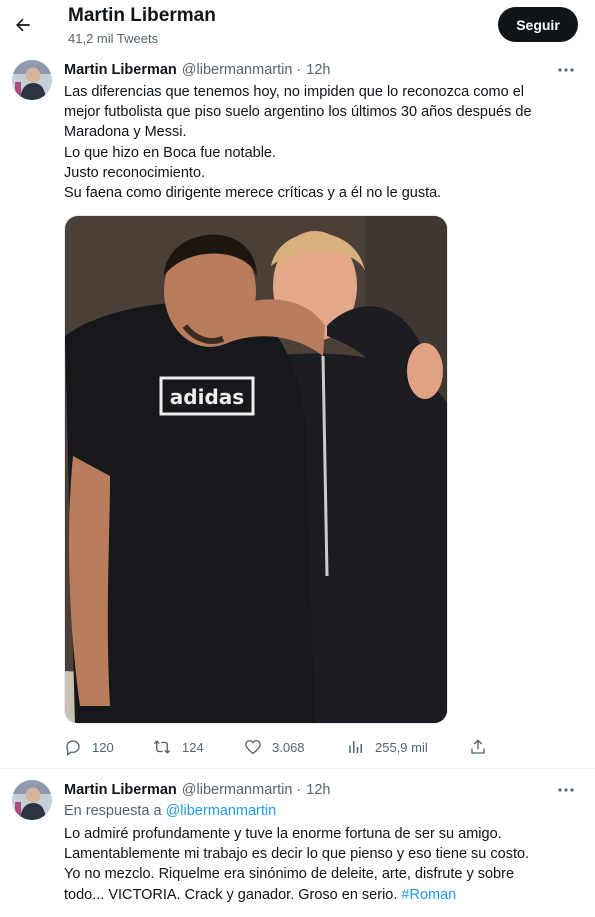 This screenshot has width=595, height=917. What do you see at coordinates (125, 132) in the screenshot?
I see `text-line: Maradona y Messi.` at bounding box center [125, 132].